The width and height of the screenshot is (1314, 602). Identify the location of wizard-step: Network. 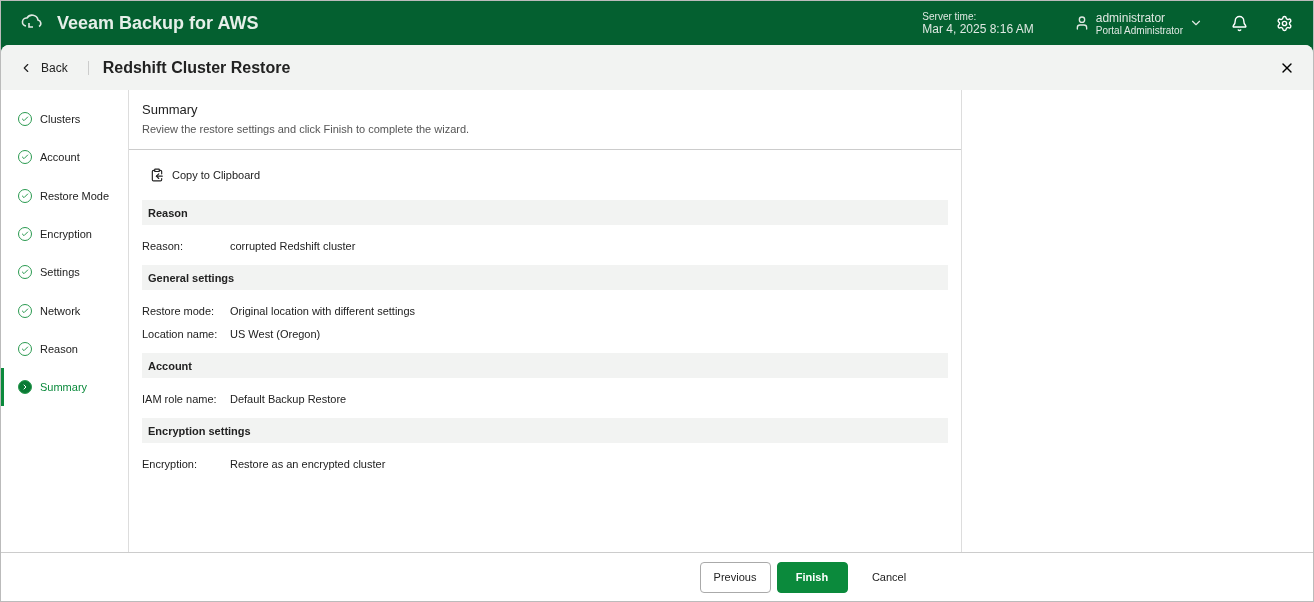
(64, 310).